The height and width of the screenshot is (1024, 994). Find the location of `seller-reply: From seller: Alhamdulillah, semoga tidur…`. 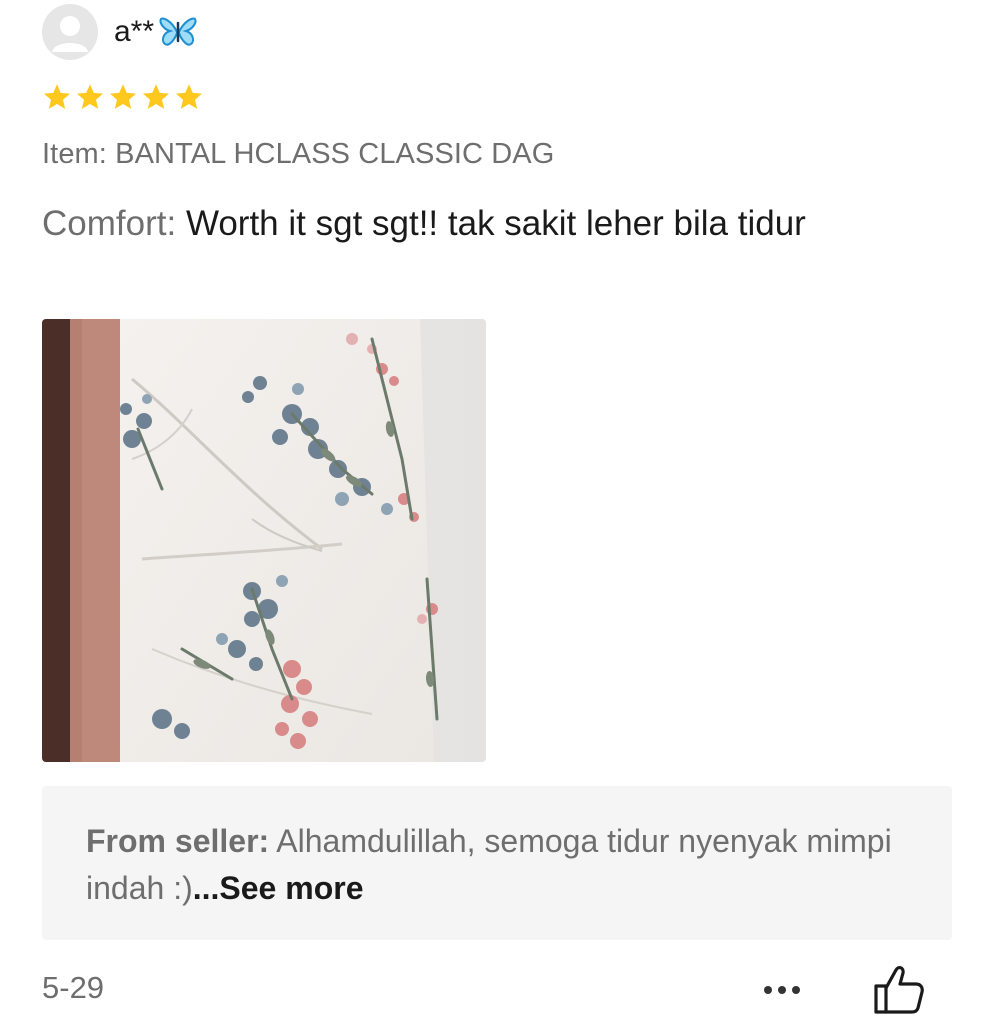

seller-reply: From seller: Alhamdulillah, semoga tidur… is located at coordinates (497, 863).